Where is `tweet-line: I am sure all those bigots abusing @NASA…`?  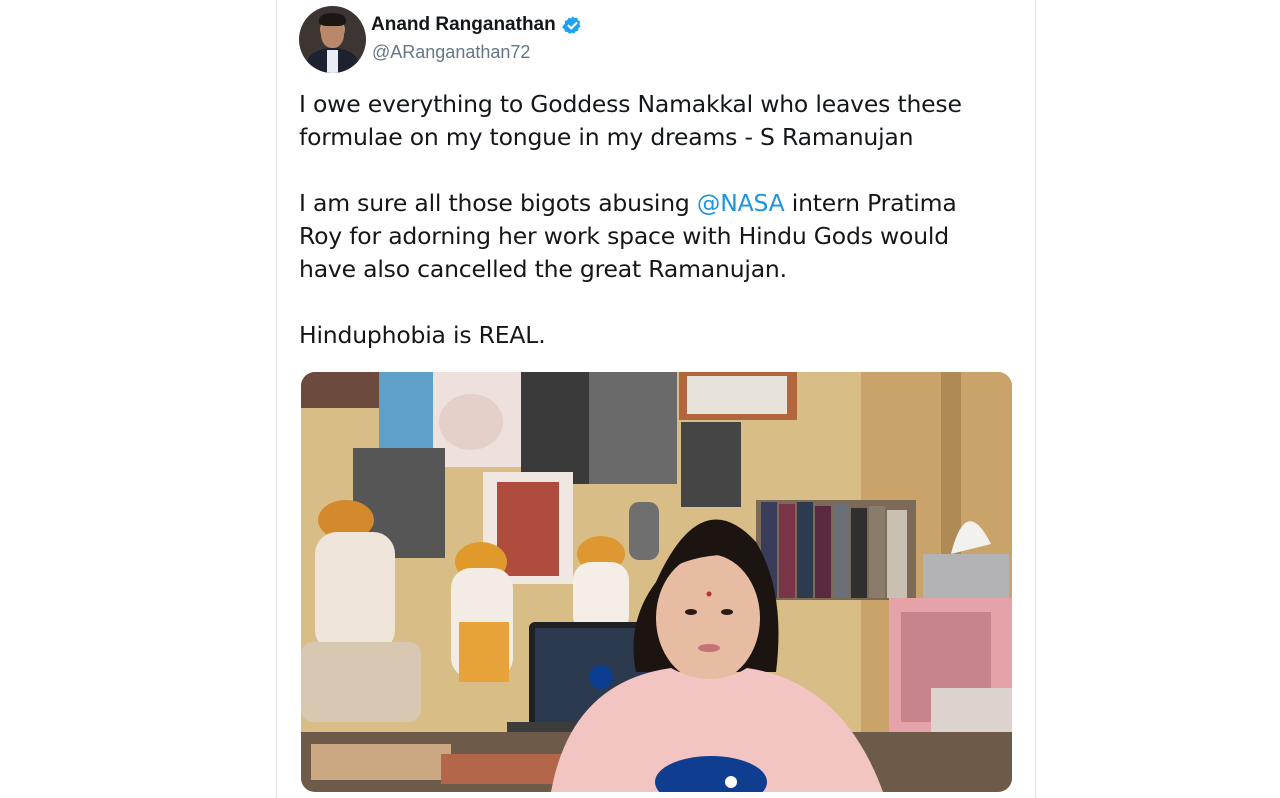
tweet-line: I am sure all those bigots abusing @NASA… is located at coordinates (659, 203).